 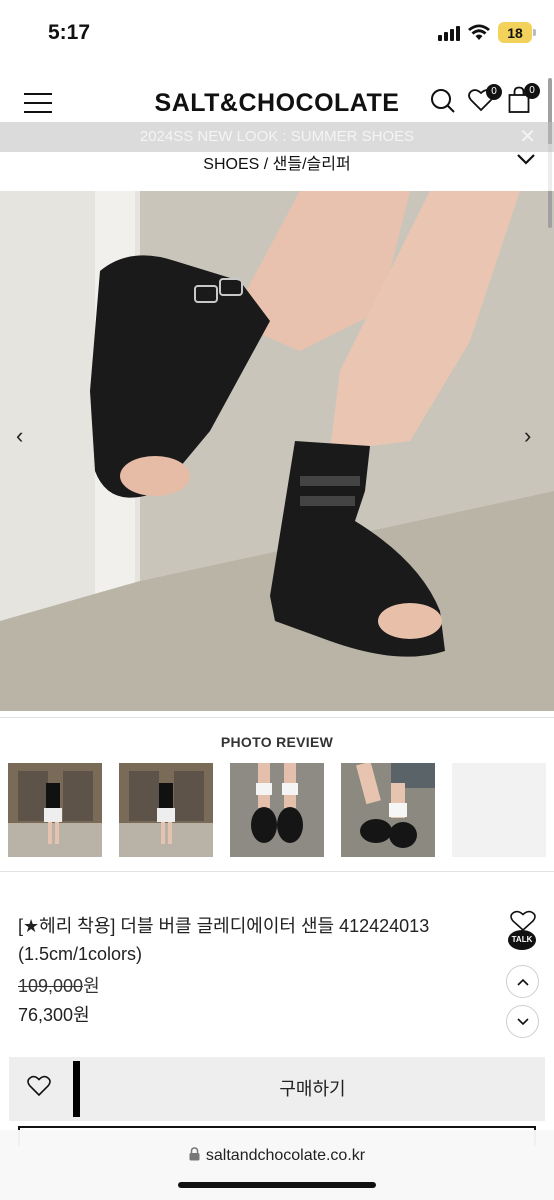 I want to click on url-display: saltandchocolate.co.kr, so click(x=277, y=1156).